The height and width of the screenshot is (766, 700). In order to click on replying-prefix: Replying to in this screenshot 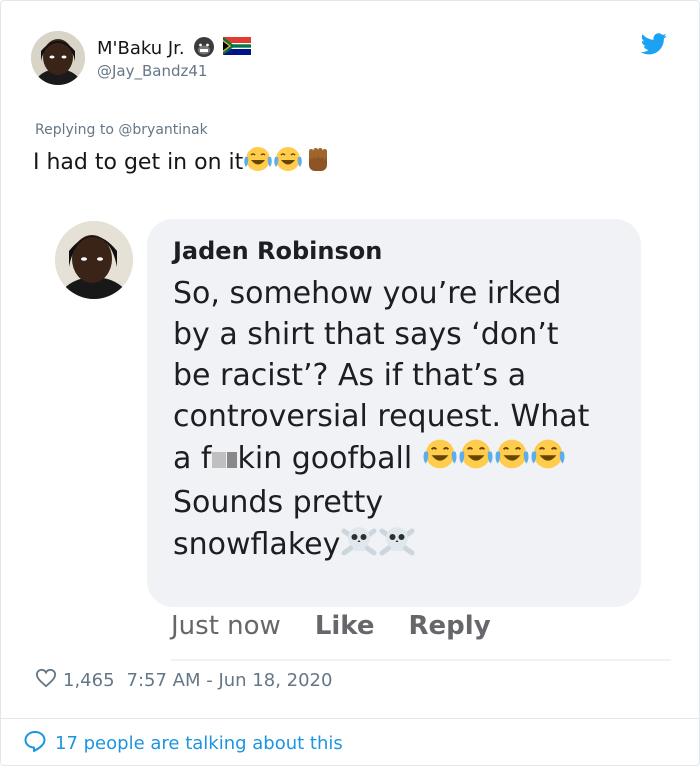, I will do `click(77, 130)`.